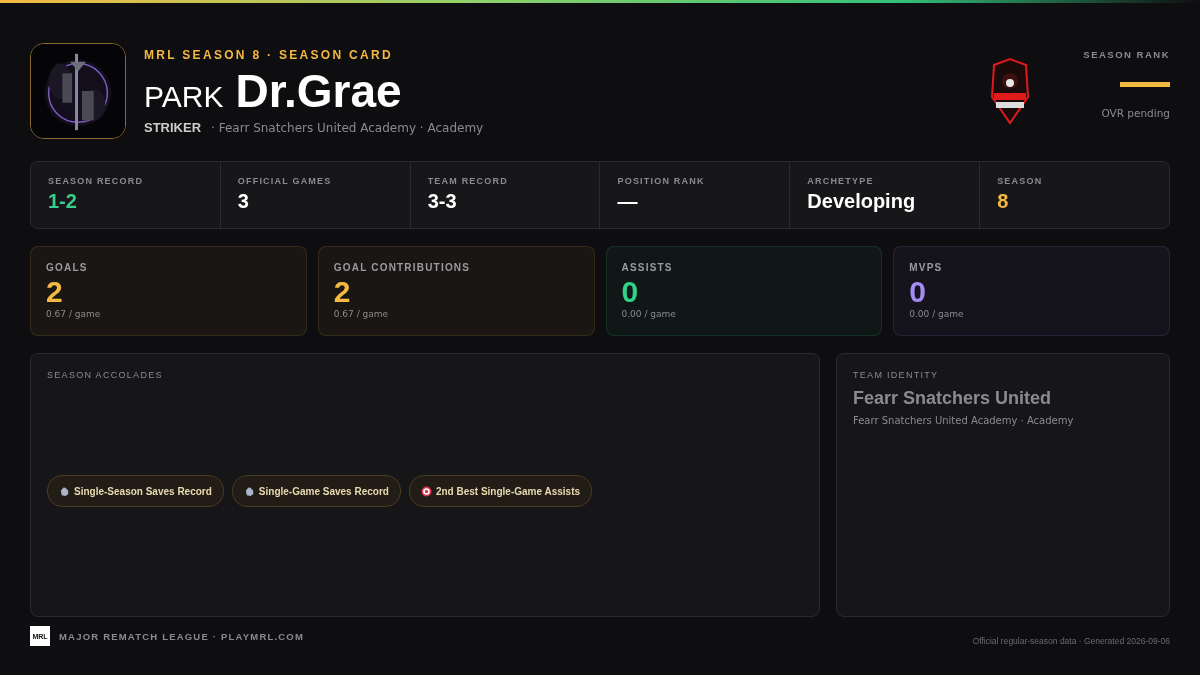 This screenshot has height=675, width=1200. What do you see at coordinates (1126, 54) in the screenshot?
I see `season-rank-label: SEASON RANK` at bounding box center [1126, 54].